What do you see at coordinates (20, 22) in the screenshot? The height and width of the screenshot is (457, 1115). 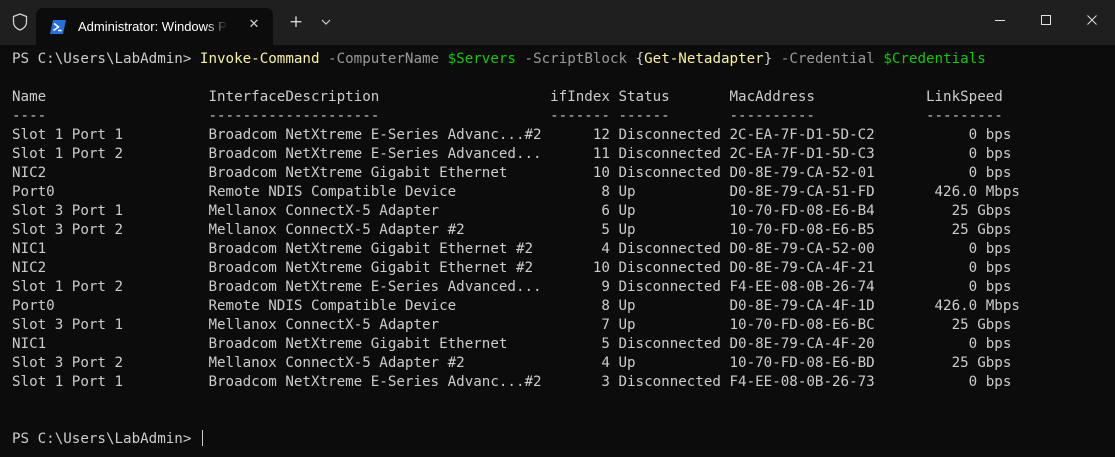 I see `shield-icon` at bounding box center [20, 22].